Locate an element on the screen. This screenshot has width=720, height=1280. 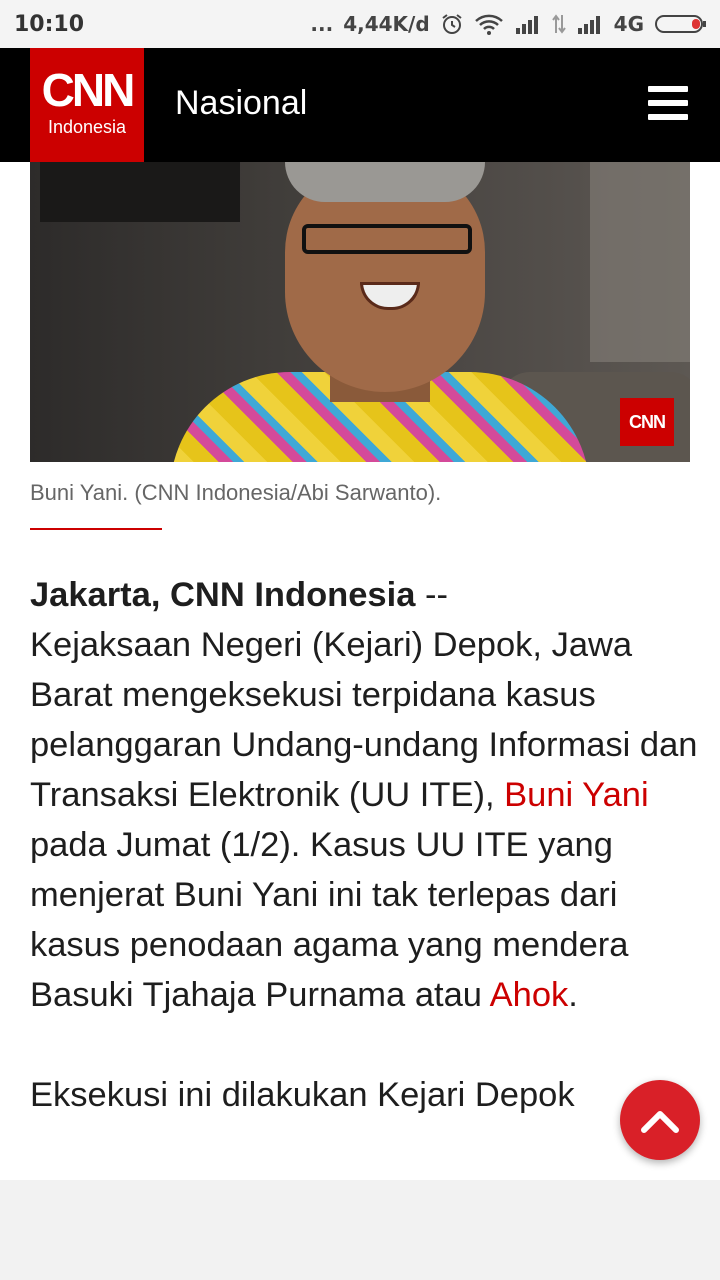
article-paragraph-2: Eksekusi ini dilakukan Kejari Depok is located at coordinates (302, 1095).